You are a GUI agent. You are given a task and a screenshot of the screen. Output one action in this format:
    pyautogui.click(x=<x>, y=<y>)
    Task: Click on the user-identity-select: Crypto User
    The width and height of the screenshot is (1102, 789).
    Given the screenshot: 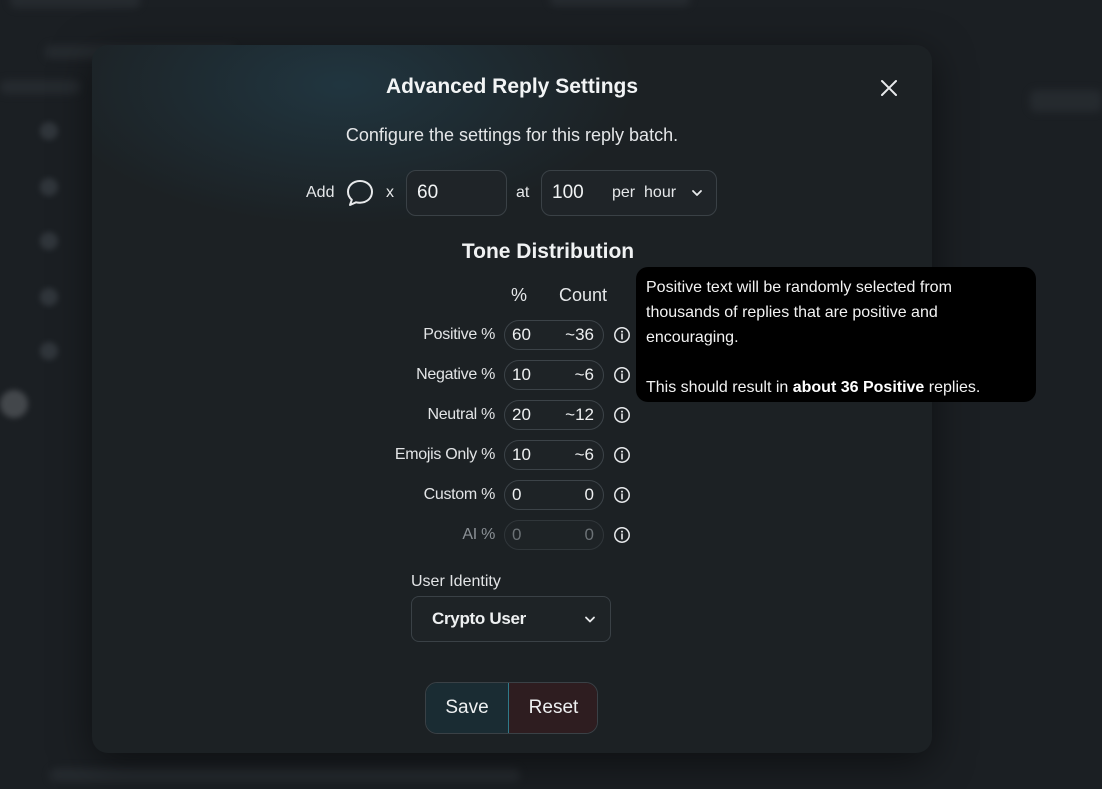 What is the action you would take?
    pyautogui.click(x=511, y=619)
    